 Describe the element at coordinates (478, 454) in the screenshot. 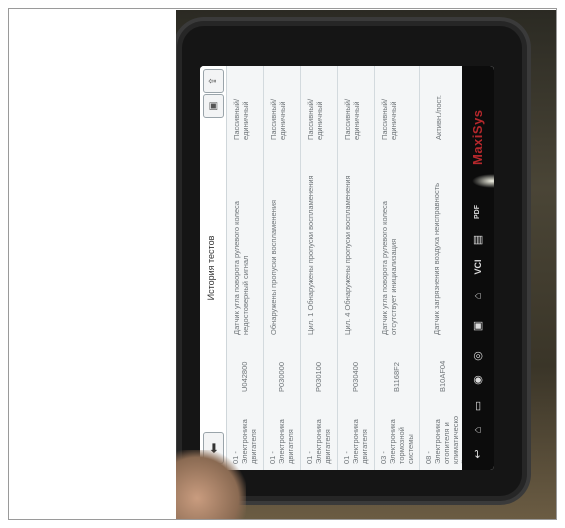

I see `back-arrow-icon: ↩` at that location.